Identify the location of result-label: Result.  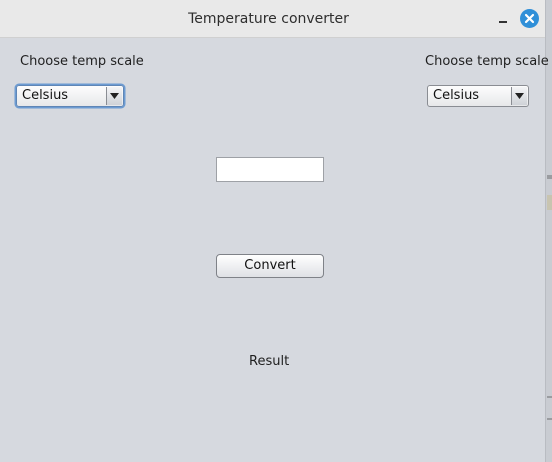
(269, 361).